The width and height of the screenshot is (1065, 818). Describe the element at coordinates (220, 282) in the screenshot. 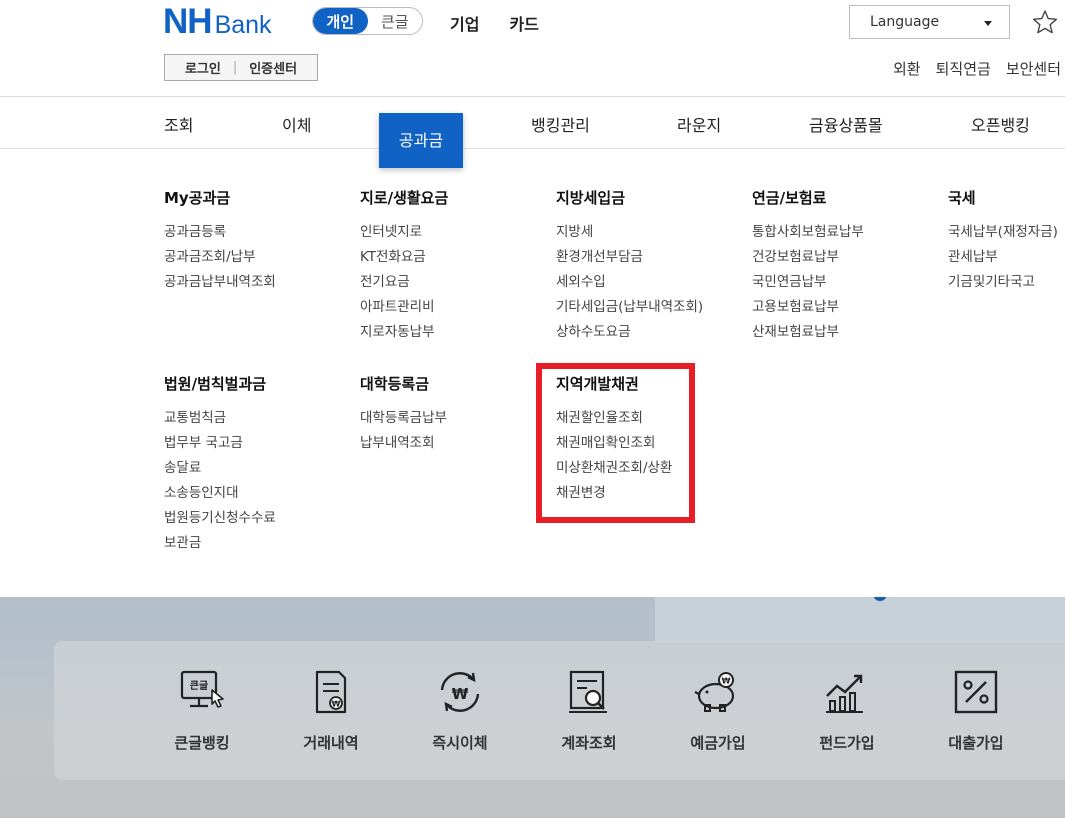

I see `menu-link: 공과금납부내역조회` at that location.